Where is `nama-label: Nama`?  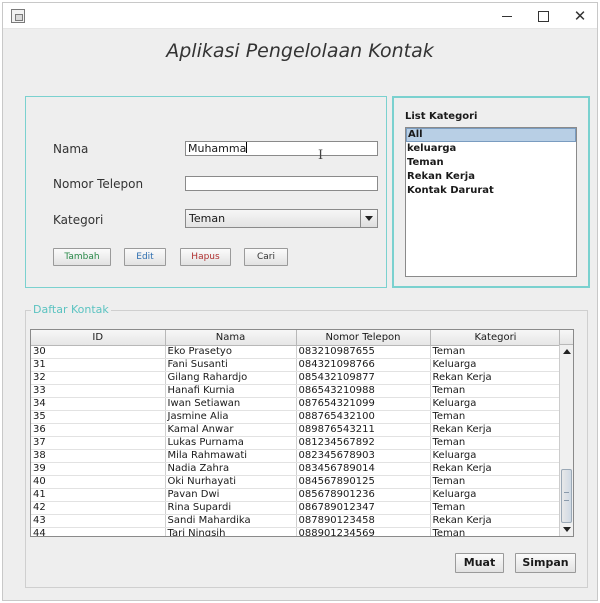
nama-label: Nama is located at coordinates (71, 149).